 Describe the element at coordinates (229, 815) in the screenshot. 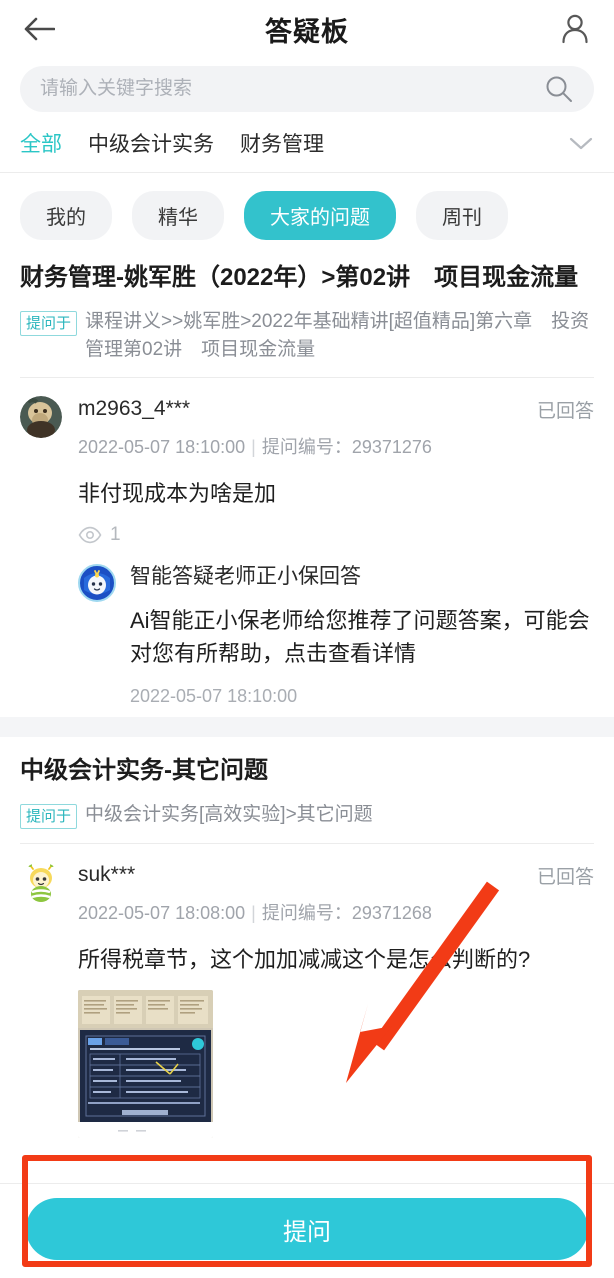

I see `breadcrumb-text: 中级会计实务[高效实验]>其它问题` at that location.